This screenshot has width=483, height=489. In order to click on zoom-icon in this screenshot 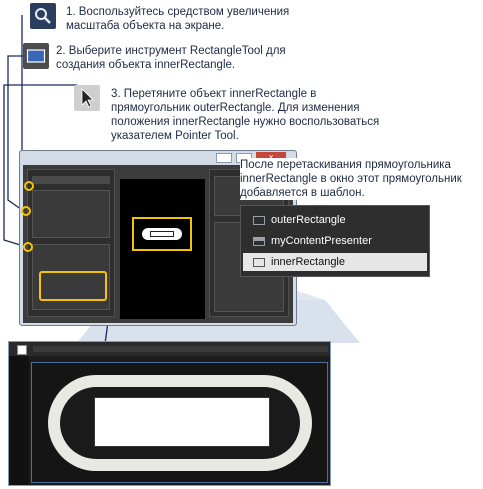, I will do `click(43, 16)`.